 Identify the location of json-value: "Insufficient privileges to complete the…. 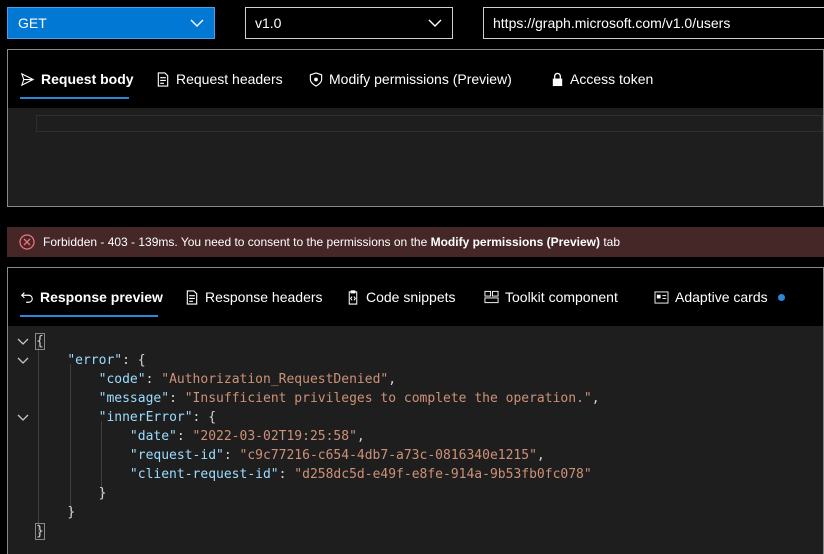
(388, 398).